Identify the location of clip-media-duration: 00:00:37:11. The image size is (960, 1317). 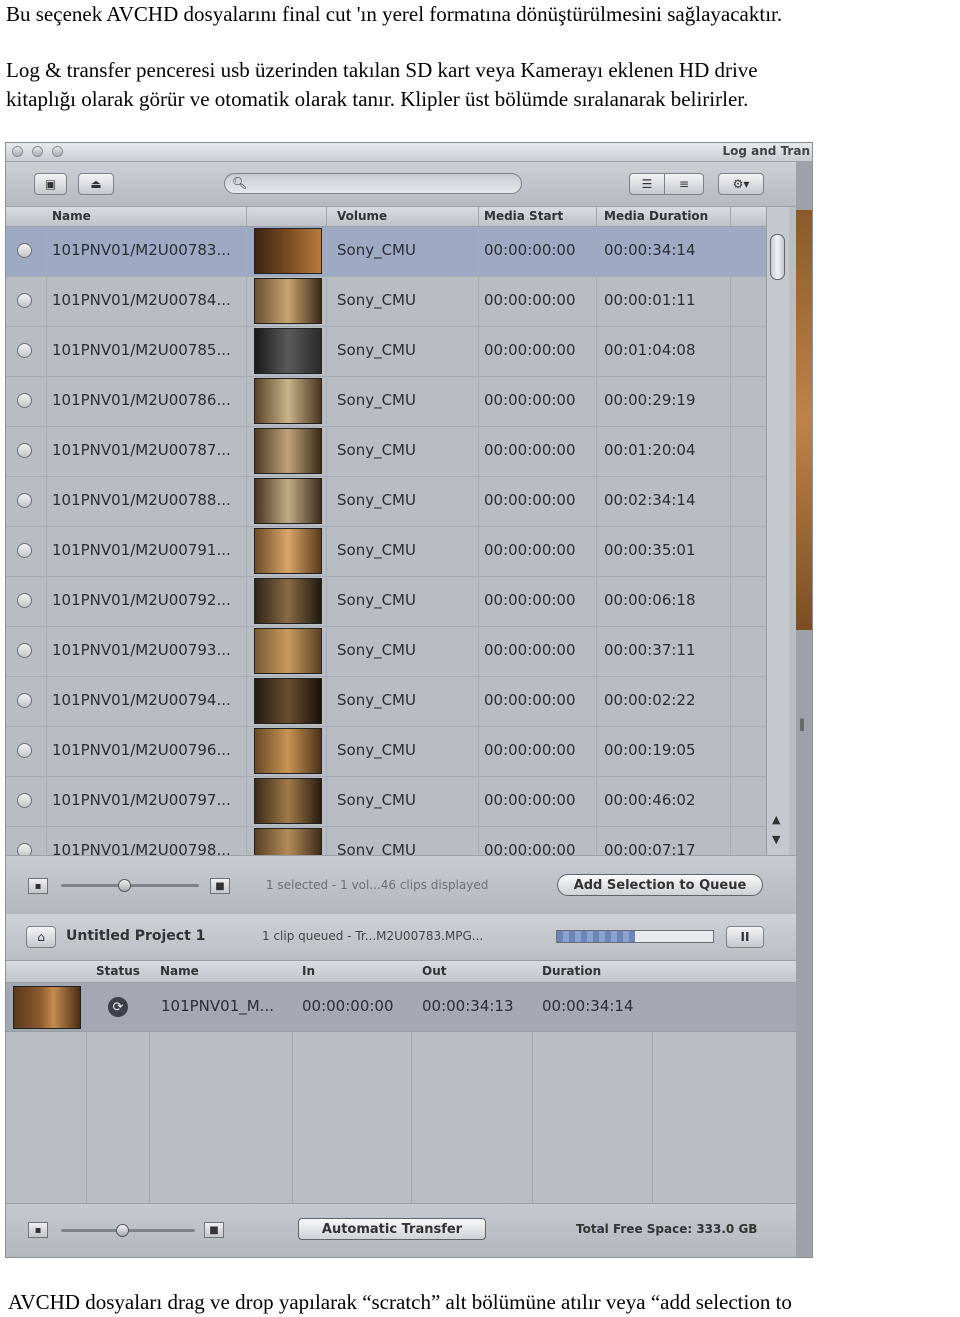
(650, 650).